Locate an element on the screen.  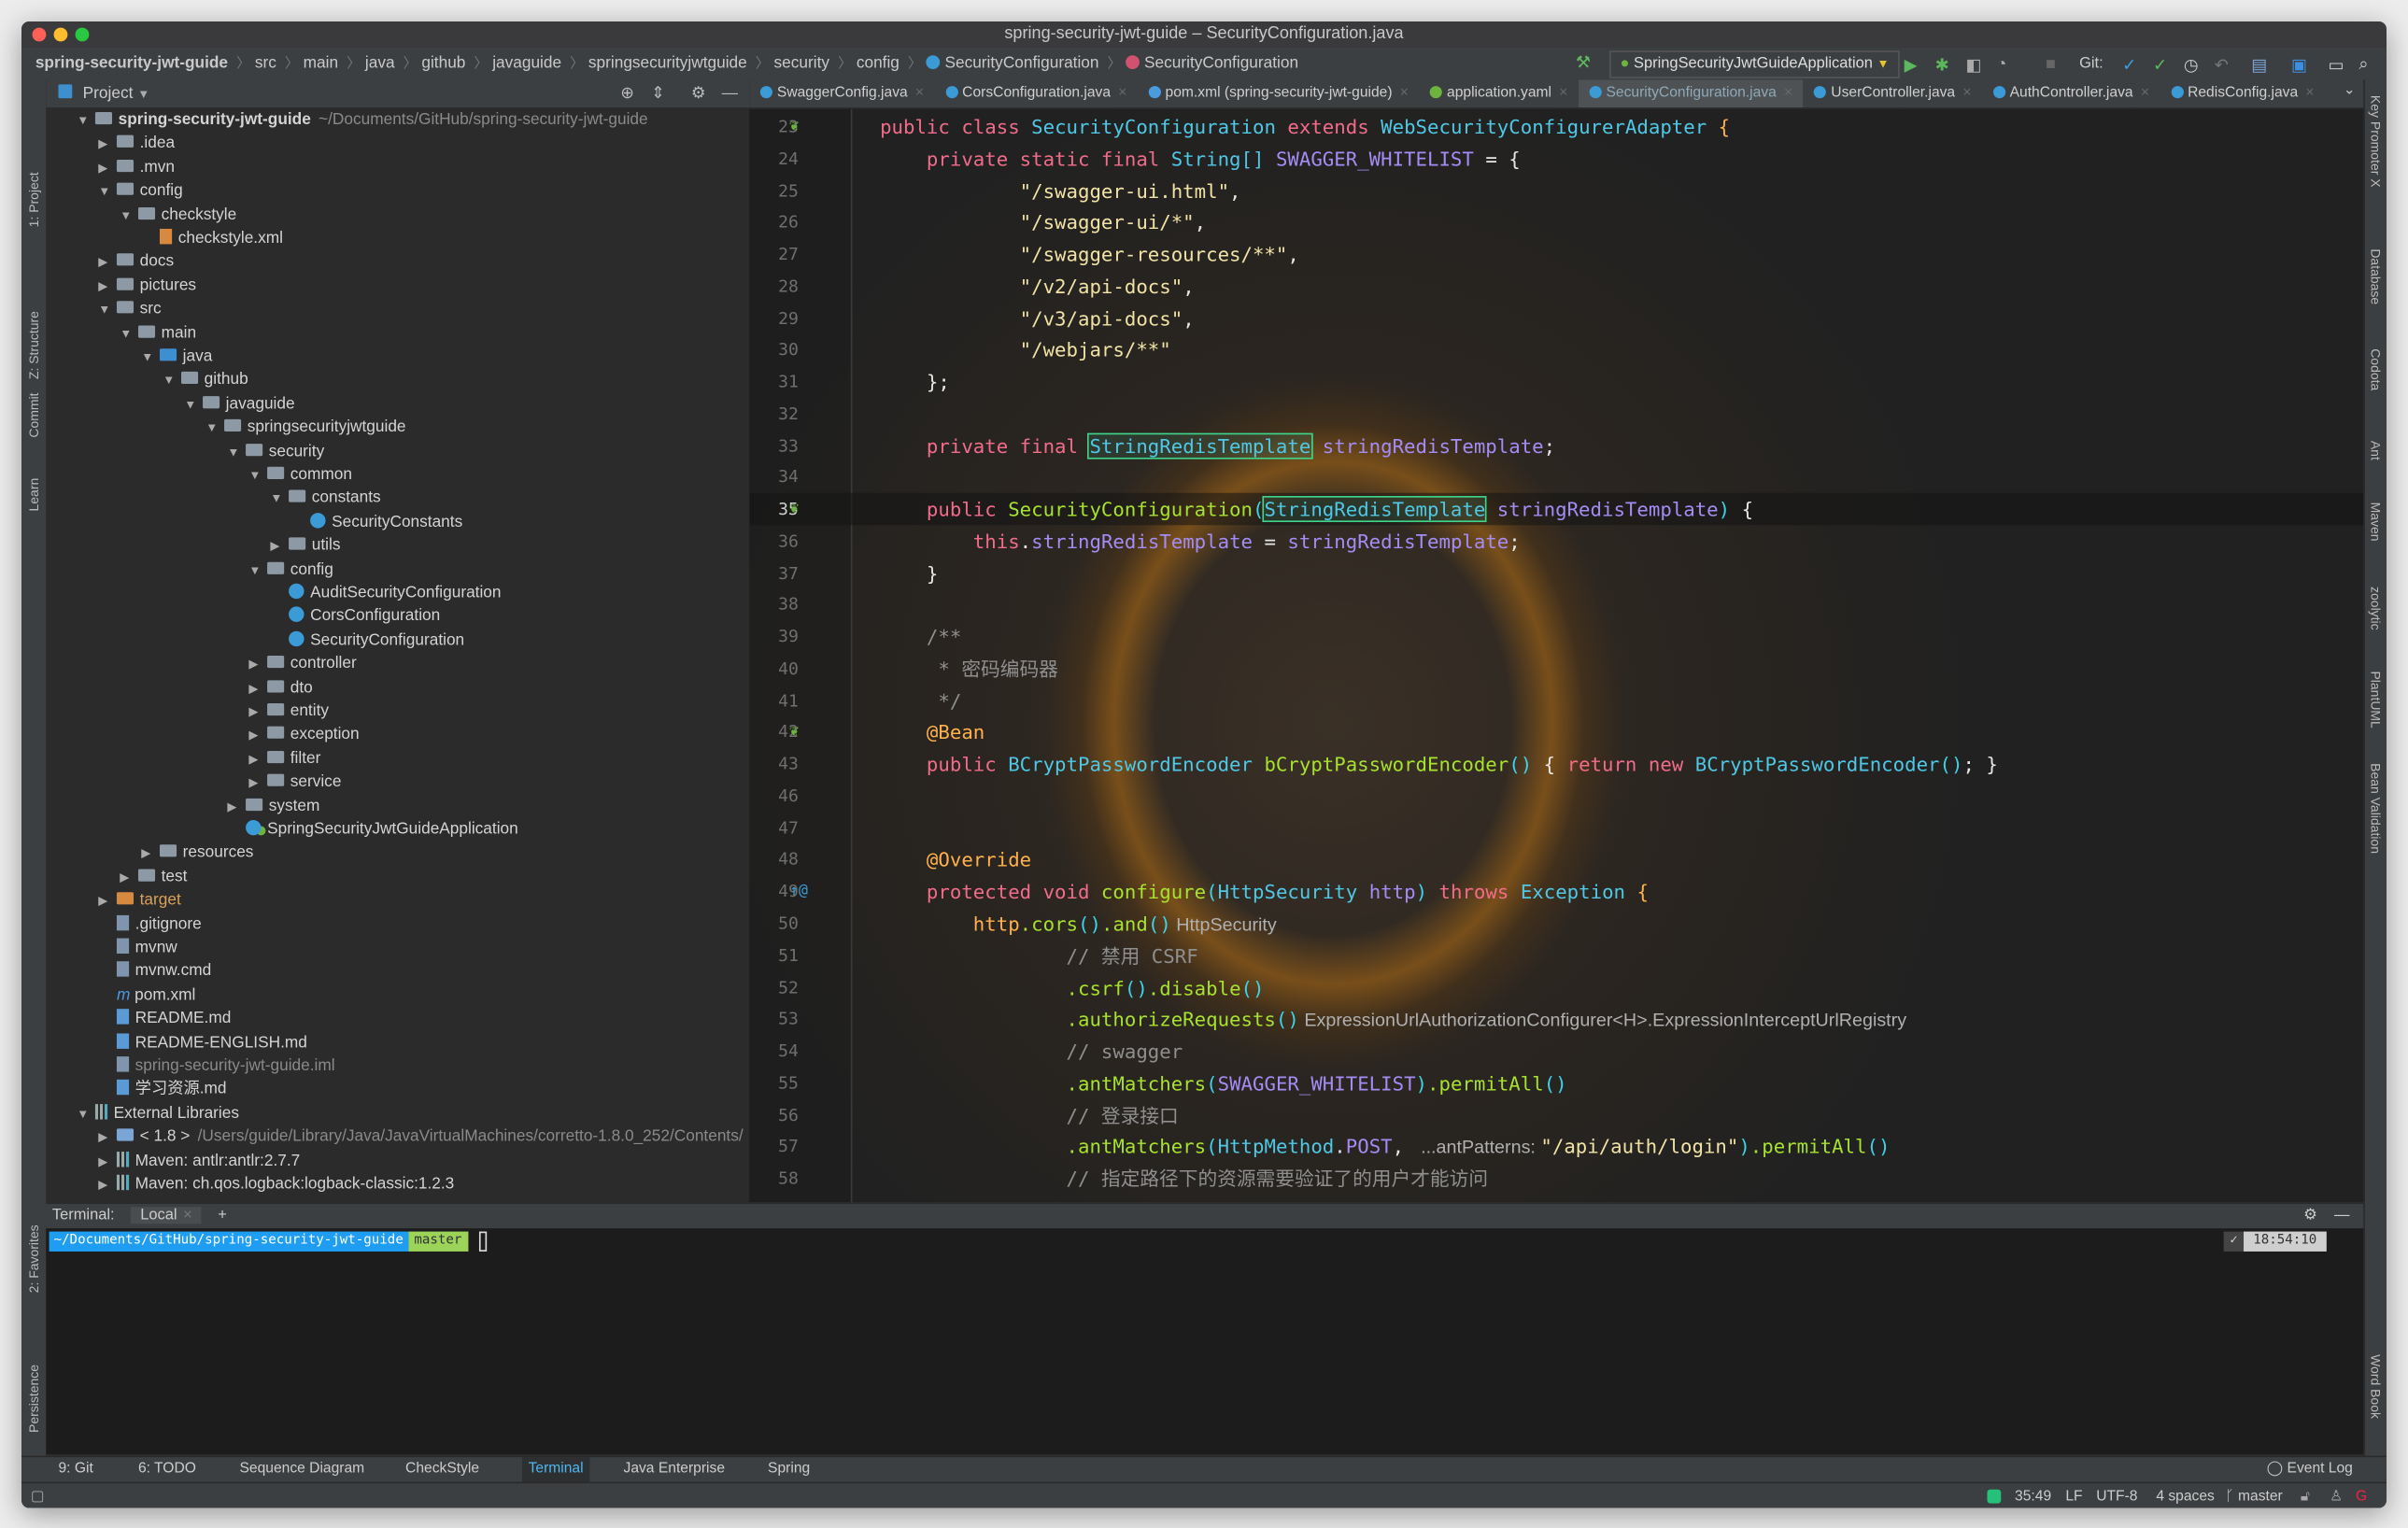
breadcrumb-item: main is located at coordinates (321, 64).